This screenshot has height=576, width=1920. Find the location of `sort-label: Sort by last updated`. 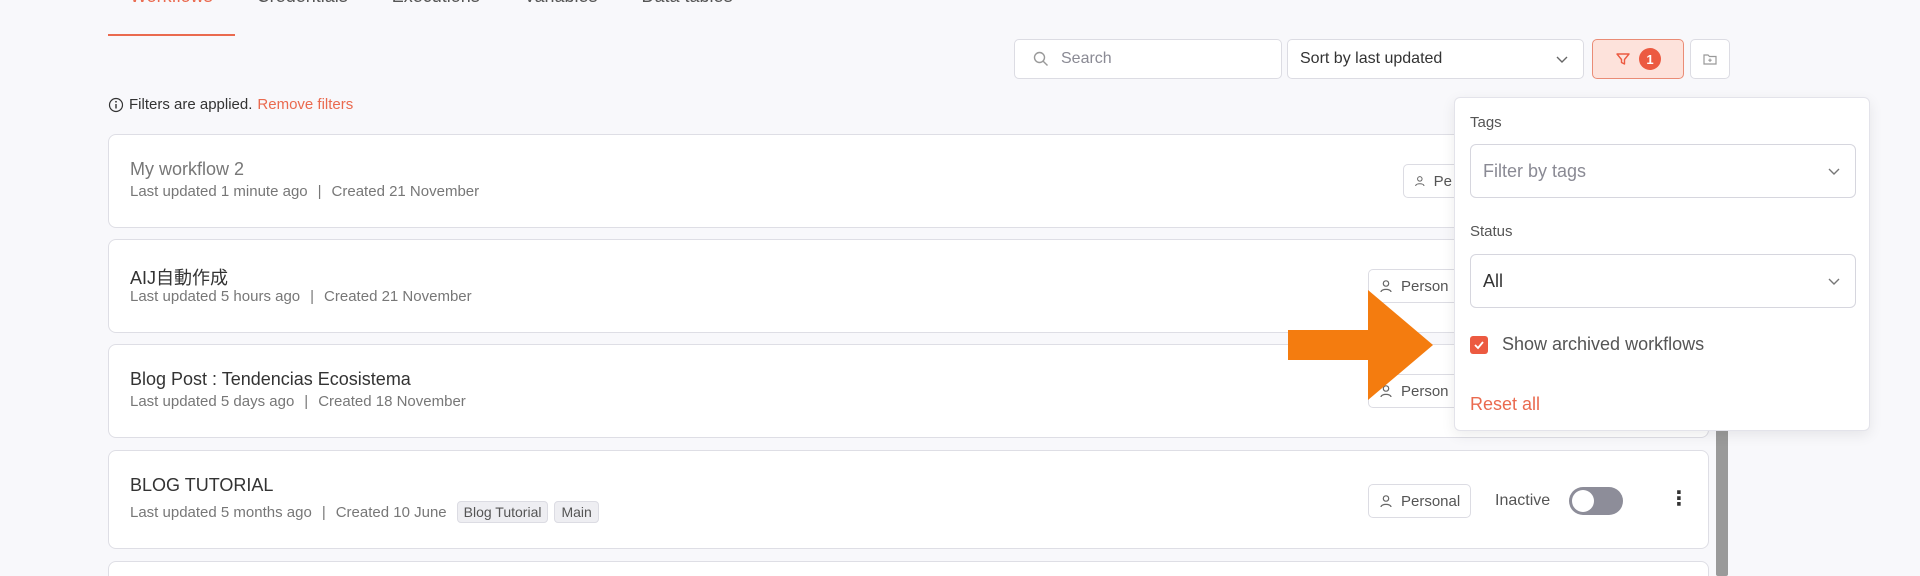

sort-label: Sort by last updated is located at coordinates (1371, 58).